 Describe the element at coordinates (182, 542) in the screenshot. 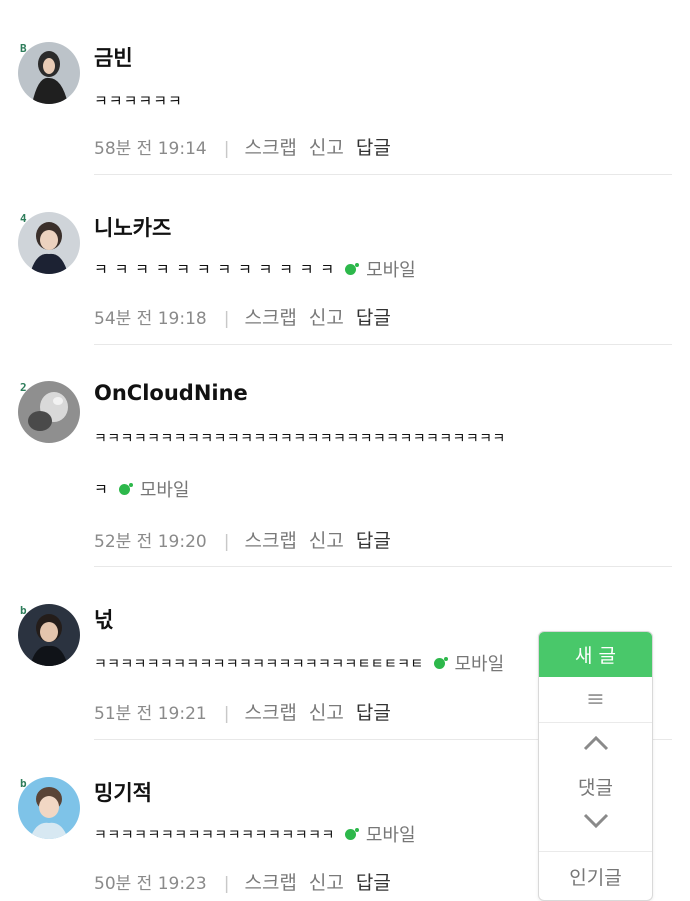

I see `time: 19:20` at that location.